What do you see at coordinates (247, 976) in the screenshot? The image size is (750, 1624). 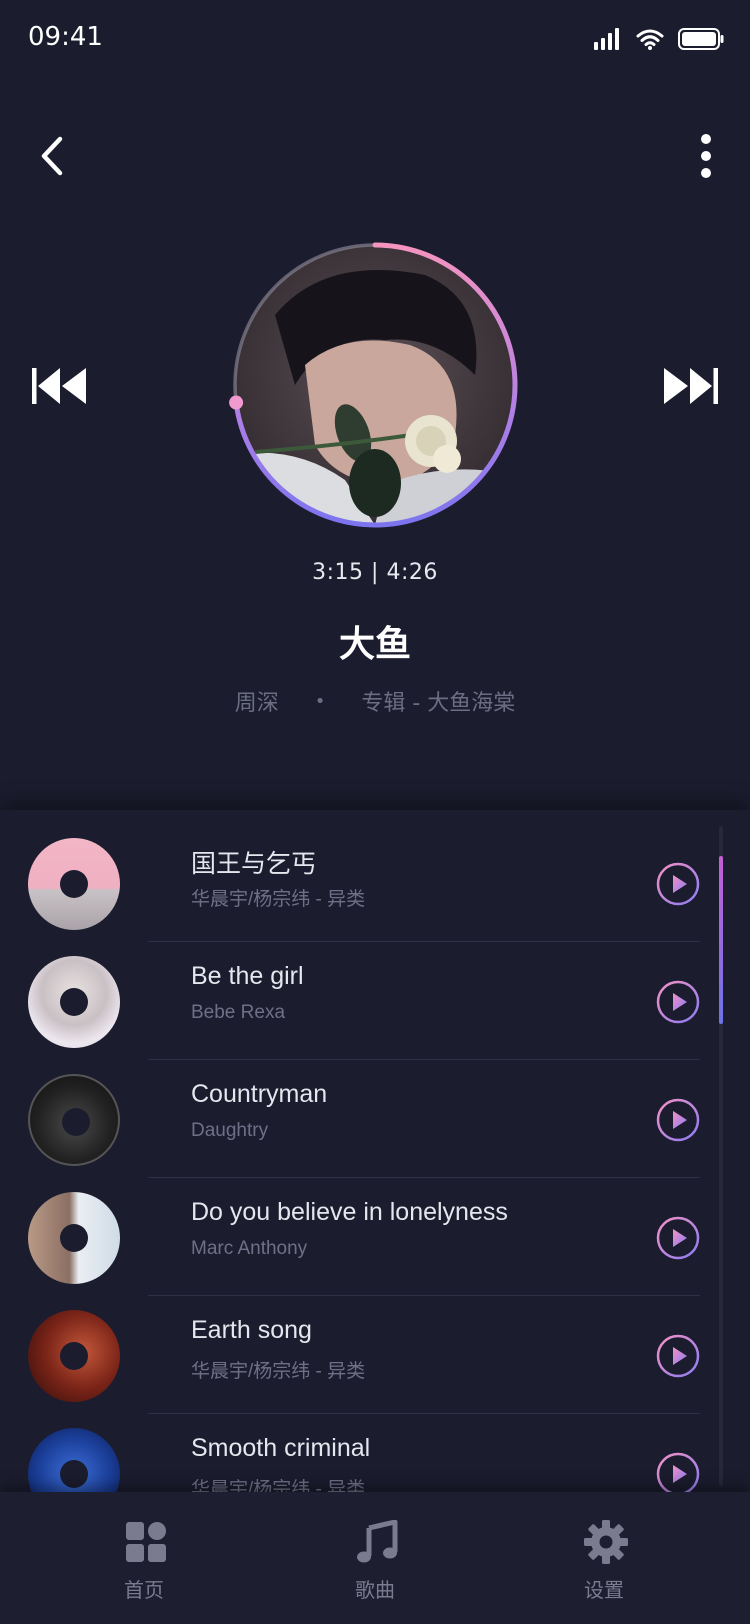 I see `track-title: Be the girl` at bounding box center [247, 976].